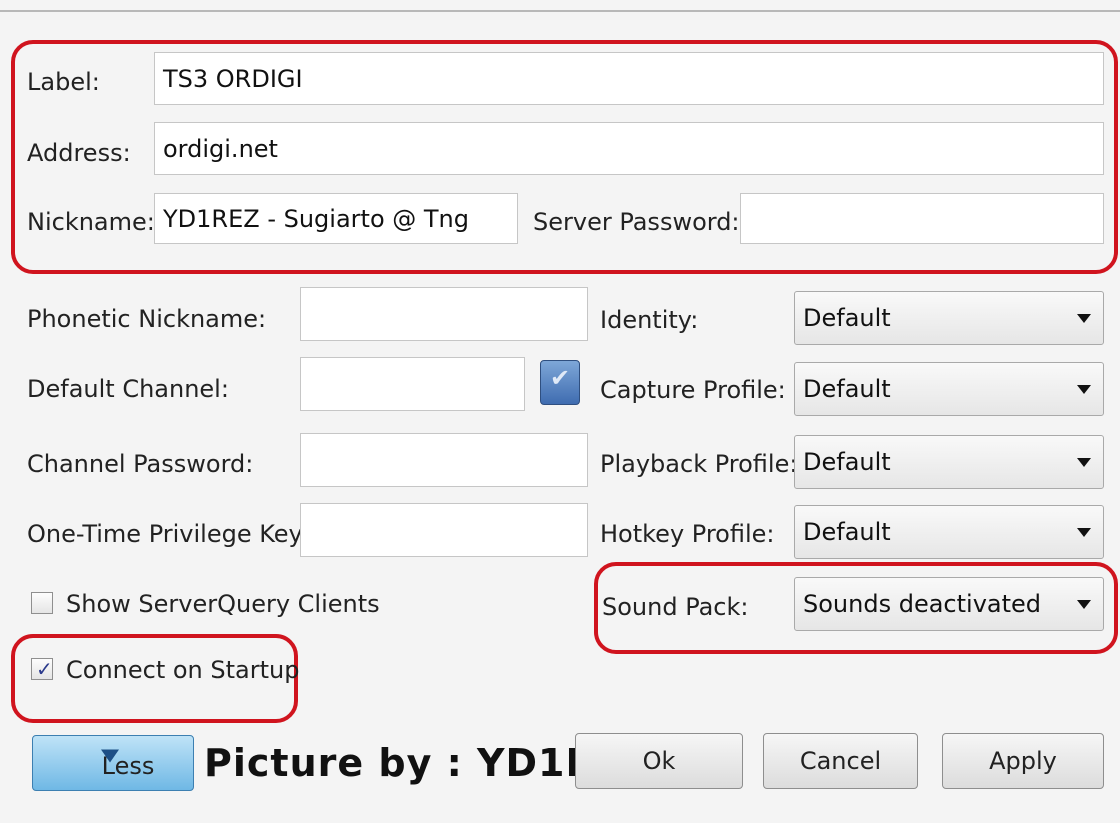 The height and width of the screenshot is (823, 1120). What do you see at coordinates (847, 462) in the screenshot?
I see `playback-profile-value: Default` at bounding box center [847, 462].